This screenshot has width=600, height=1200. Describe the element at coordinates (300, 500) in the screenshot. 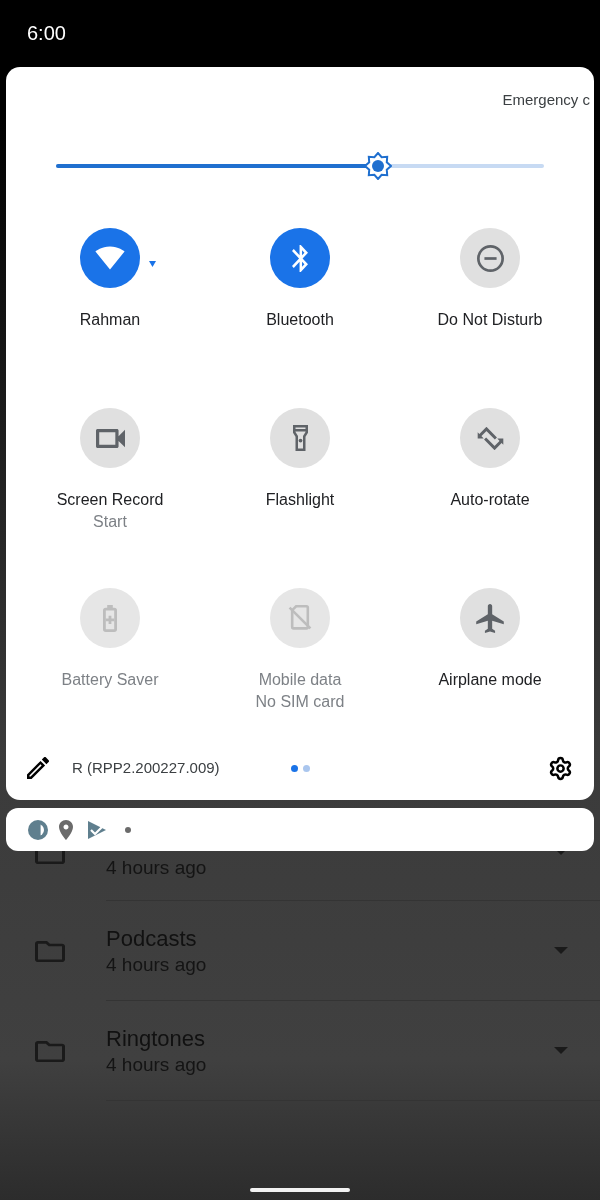

I see `tile-label: Flashlight` at that location.